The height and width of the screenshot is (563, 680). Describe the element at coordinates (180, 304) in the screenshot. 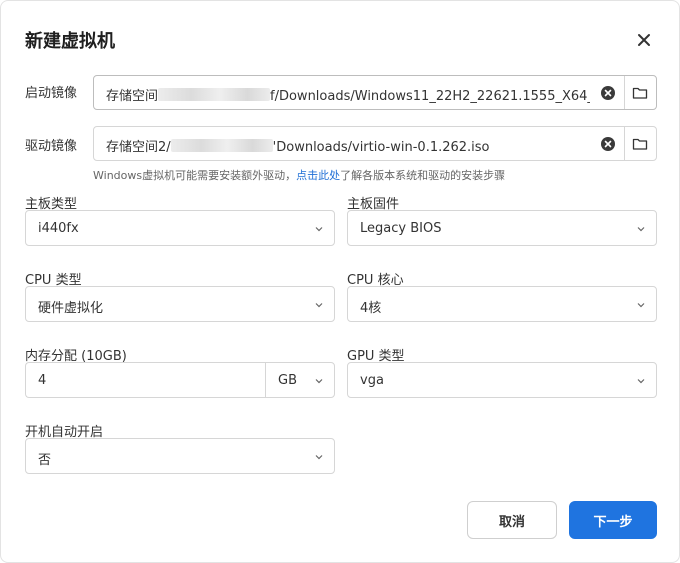

I see `cpu-type-select: 硬件虚拟化` at that location.